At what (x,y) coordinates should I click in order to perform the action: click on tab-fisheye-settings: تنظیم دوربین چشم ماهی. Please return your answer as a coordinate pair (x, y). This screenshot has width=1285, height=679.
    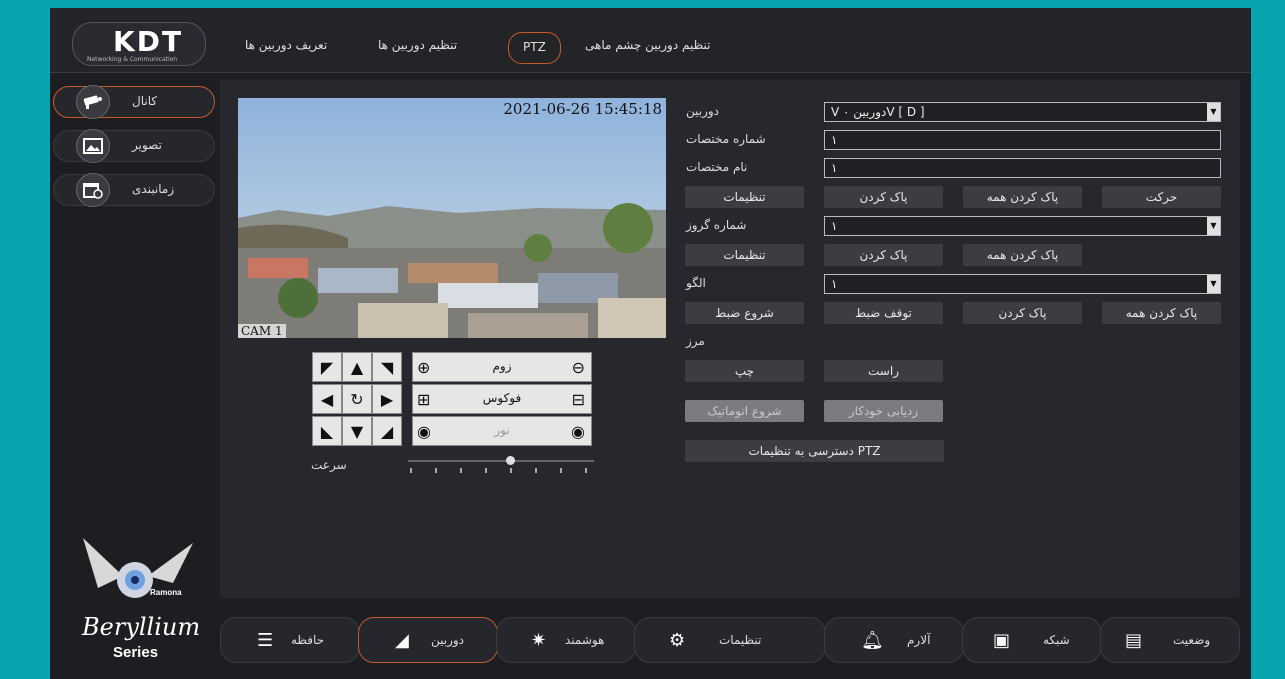
    Looking at the image, I should click on (647, 47).